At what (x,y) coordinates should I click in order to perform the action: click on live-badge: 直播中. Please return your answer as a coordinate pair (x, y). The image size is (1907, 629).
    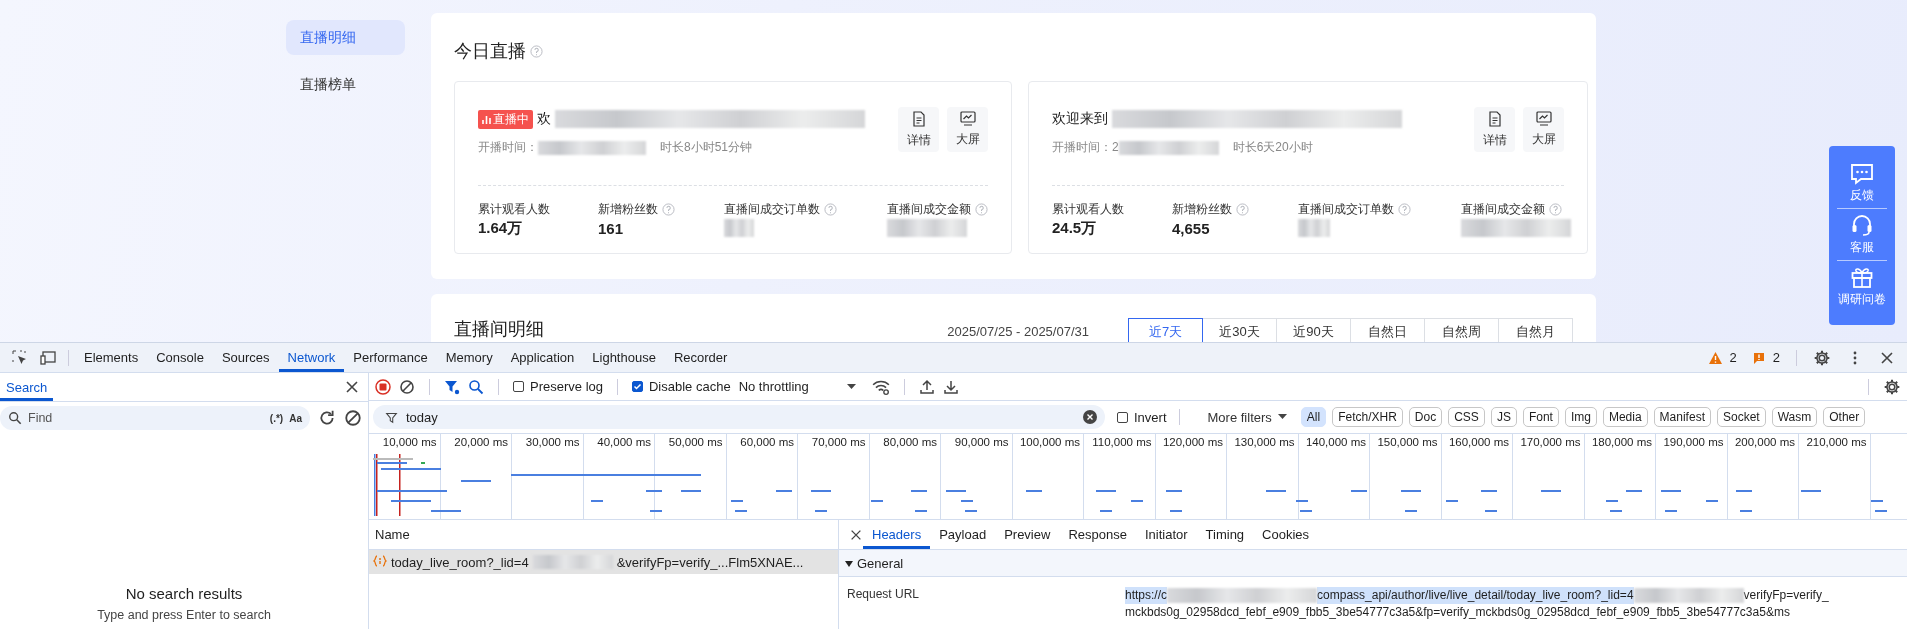
    Looking at the image, I should click on (505, 119).